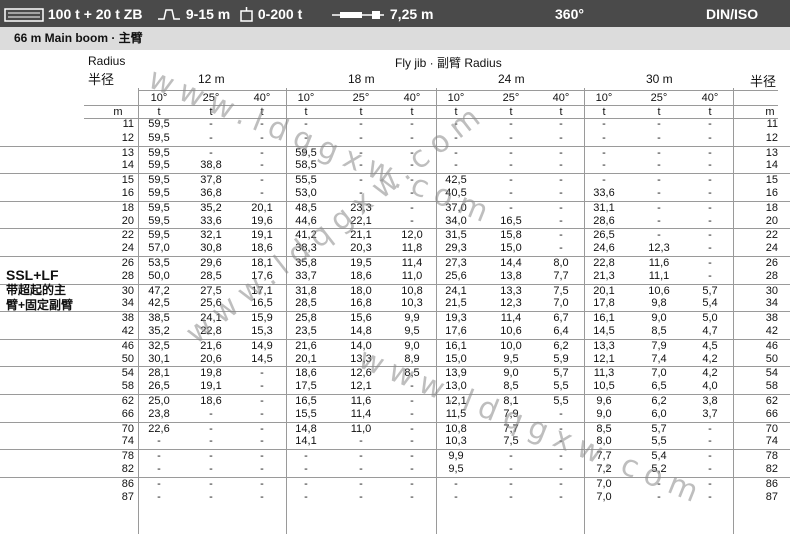 This screenshot has height=540, width=790. What do you see at coordinates (659, 441) in the screenshot?
I see `capacity-cell: 5,5` at bounding box center [659, 441].